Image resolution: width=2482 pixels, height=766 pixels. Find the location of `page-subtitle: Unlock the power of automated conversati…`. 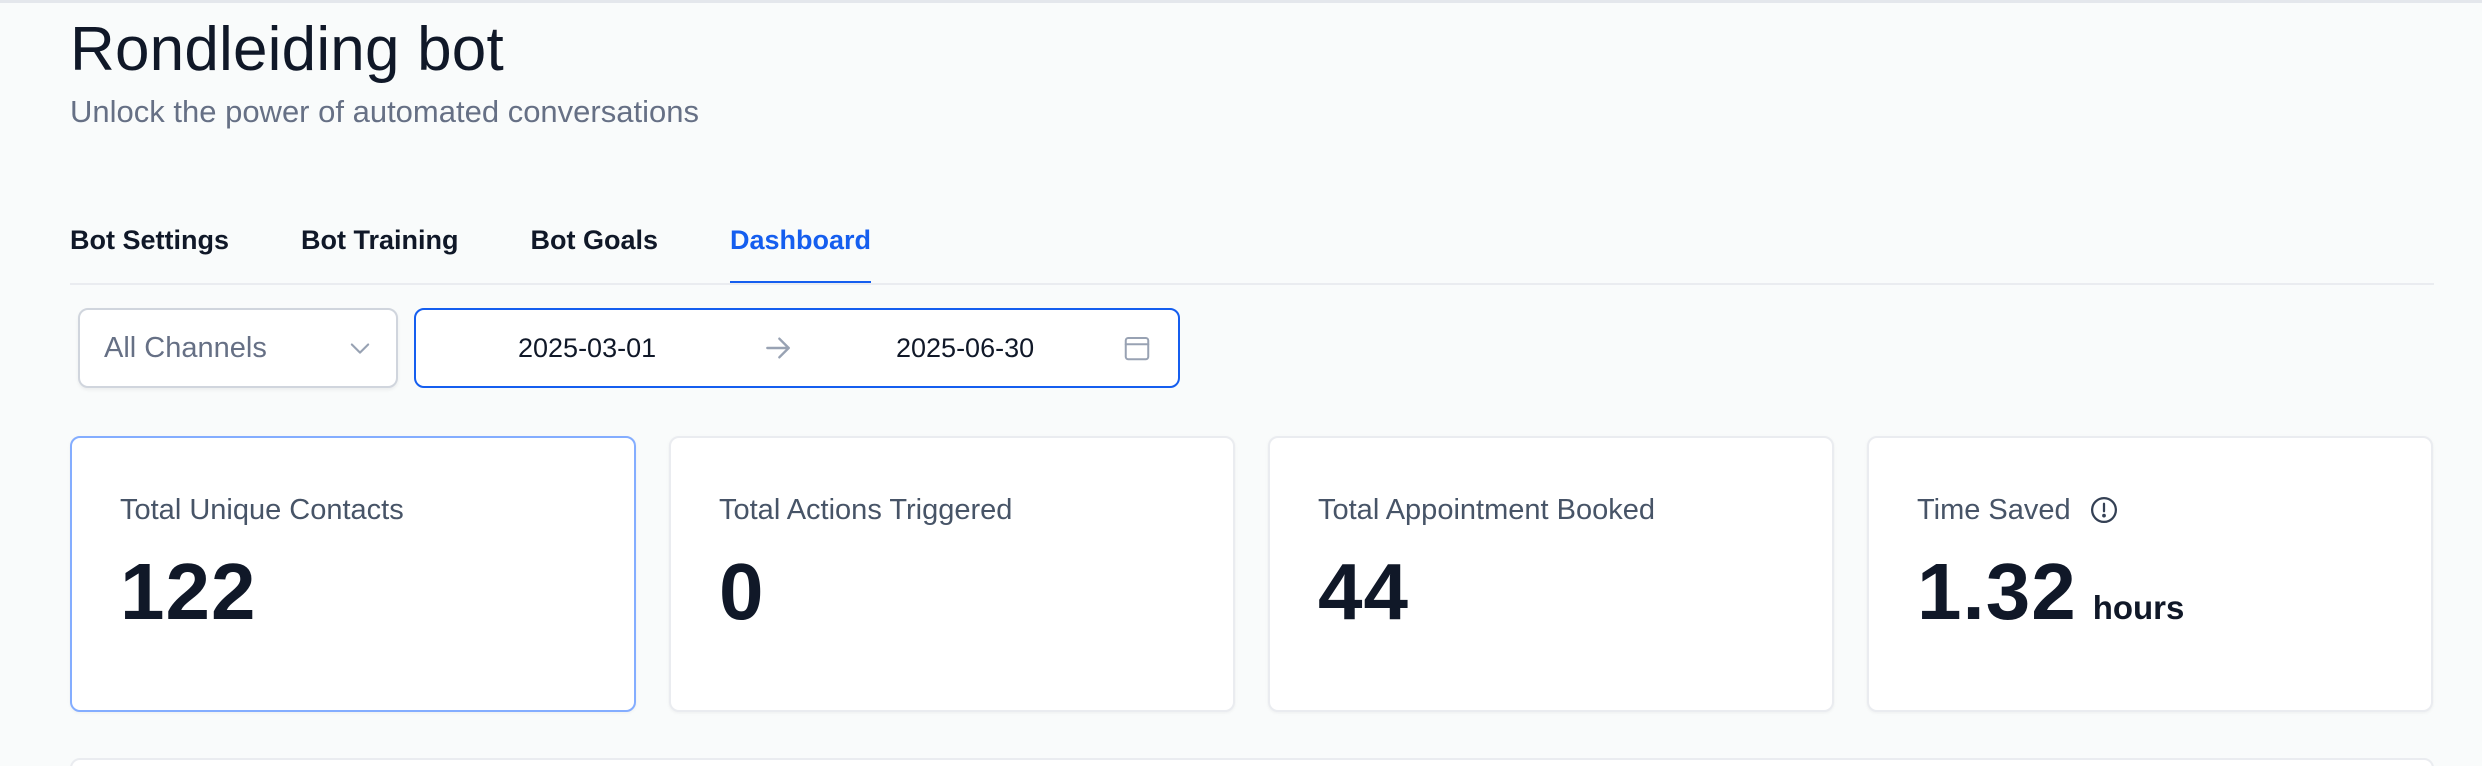

page-subtitle: Unlock the power of automated conversati… is located at coordinates (384, 111).